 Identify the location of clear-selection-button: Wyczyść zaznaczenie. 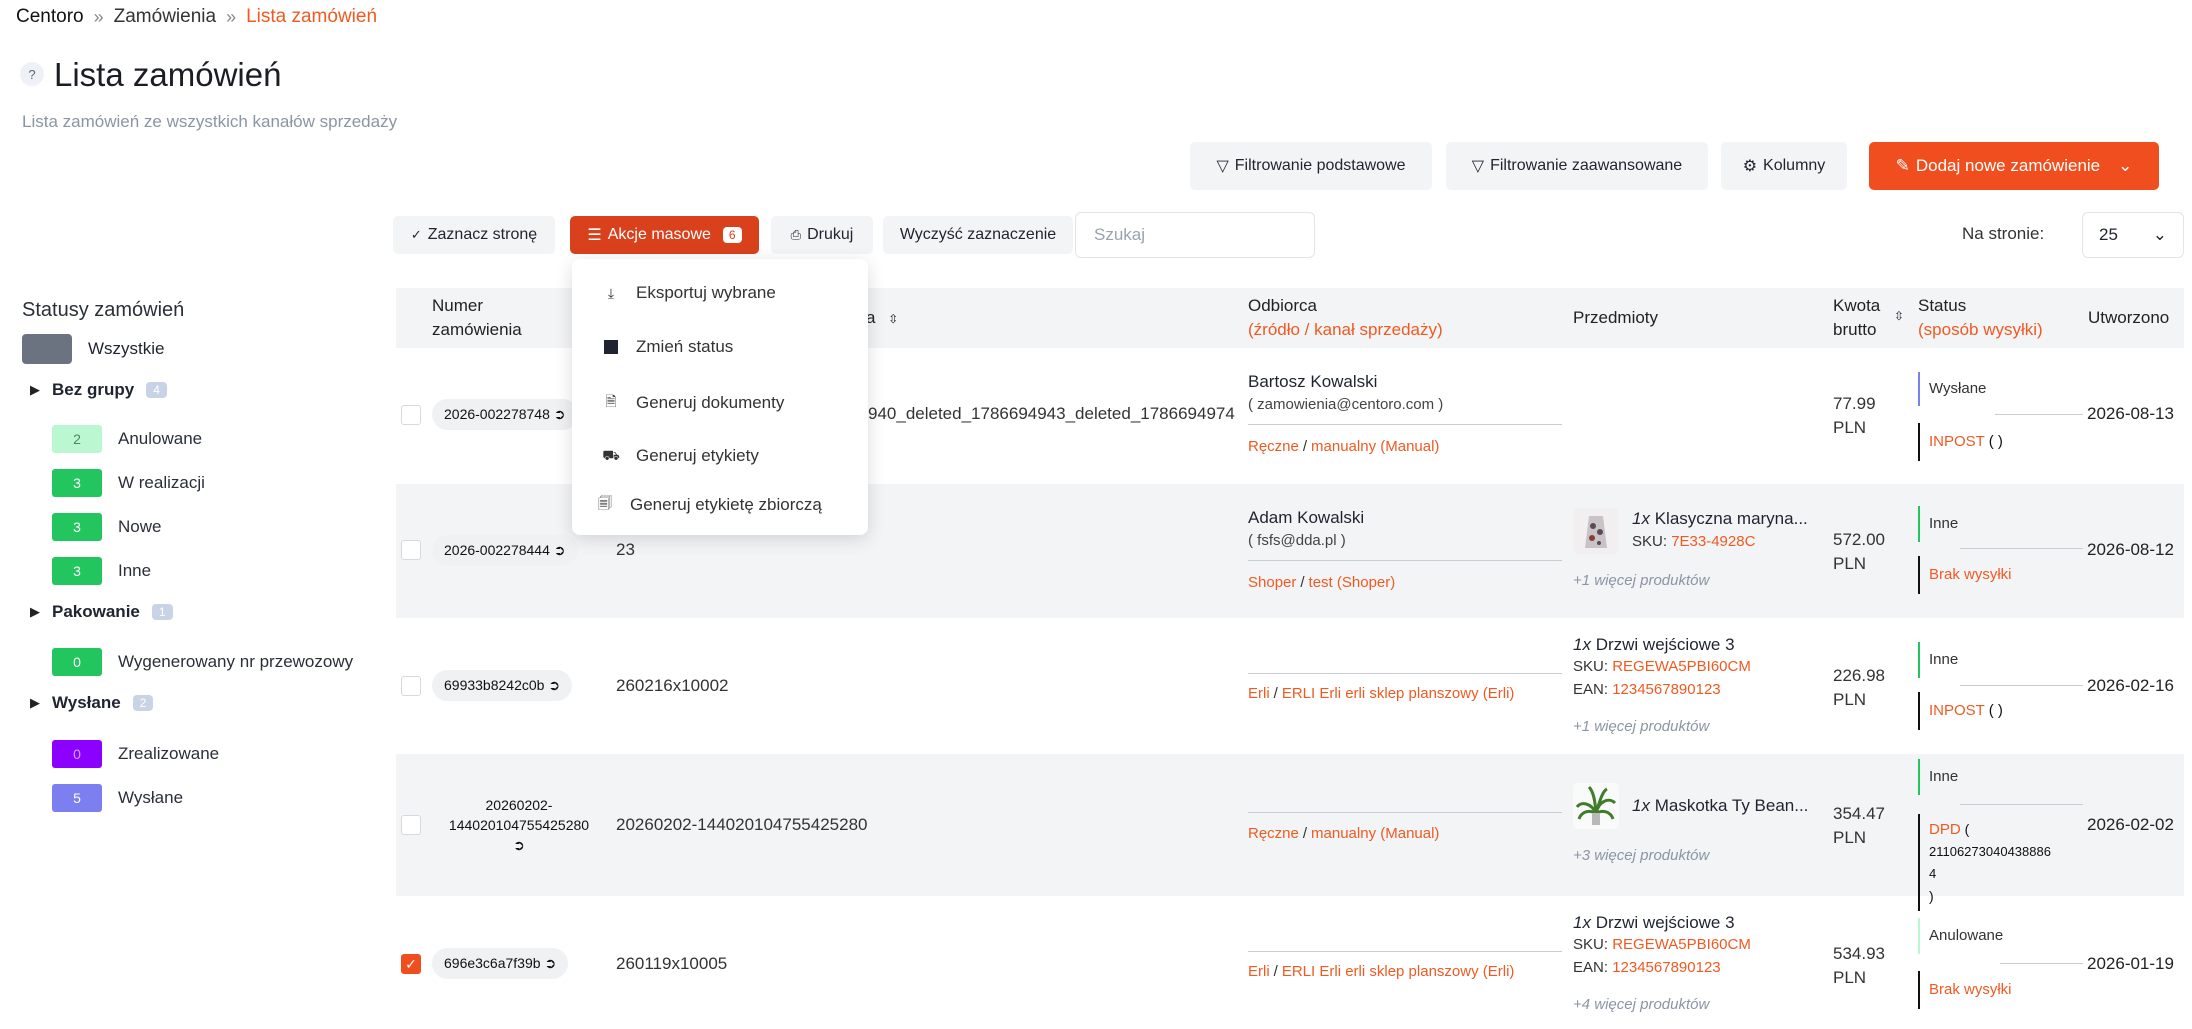
(978, 235).